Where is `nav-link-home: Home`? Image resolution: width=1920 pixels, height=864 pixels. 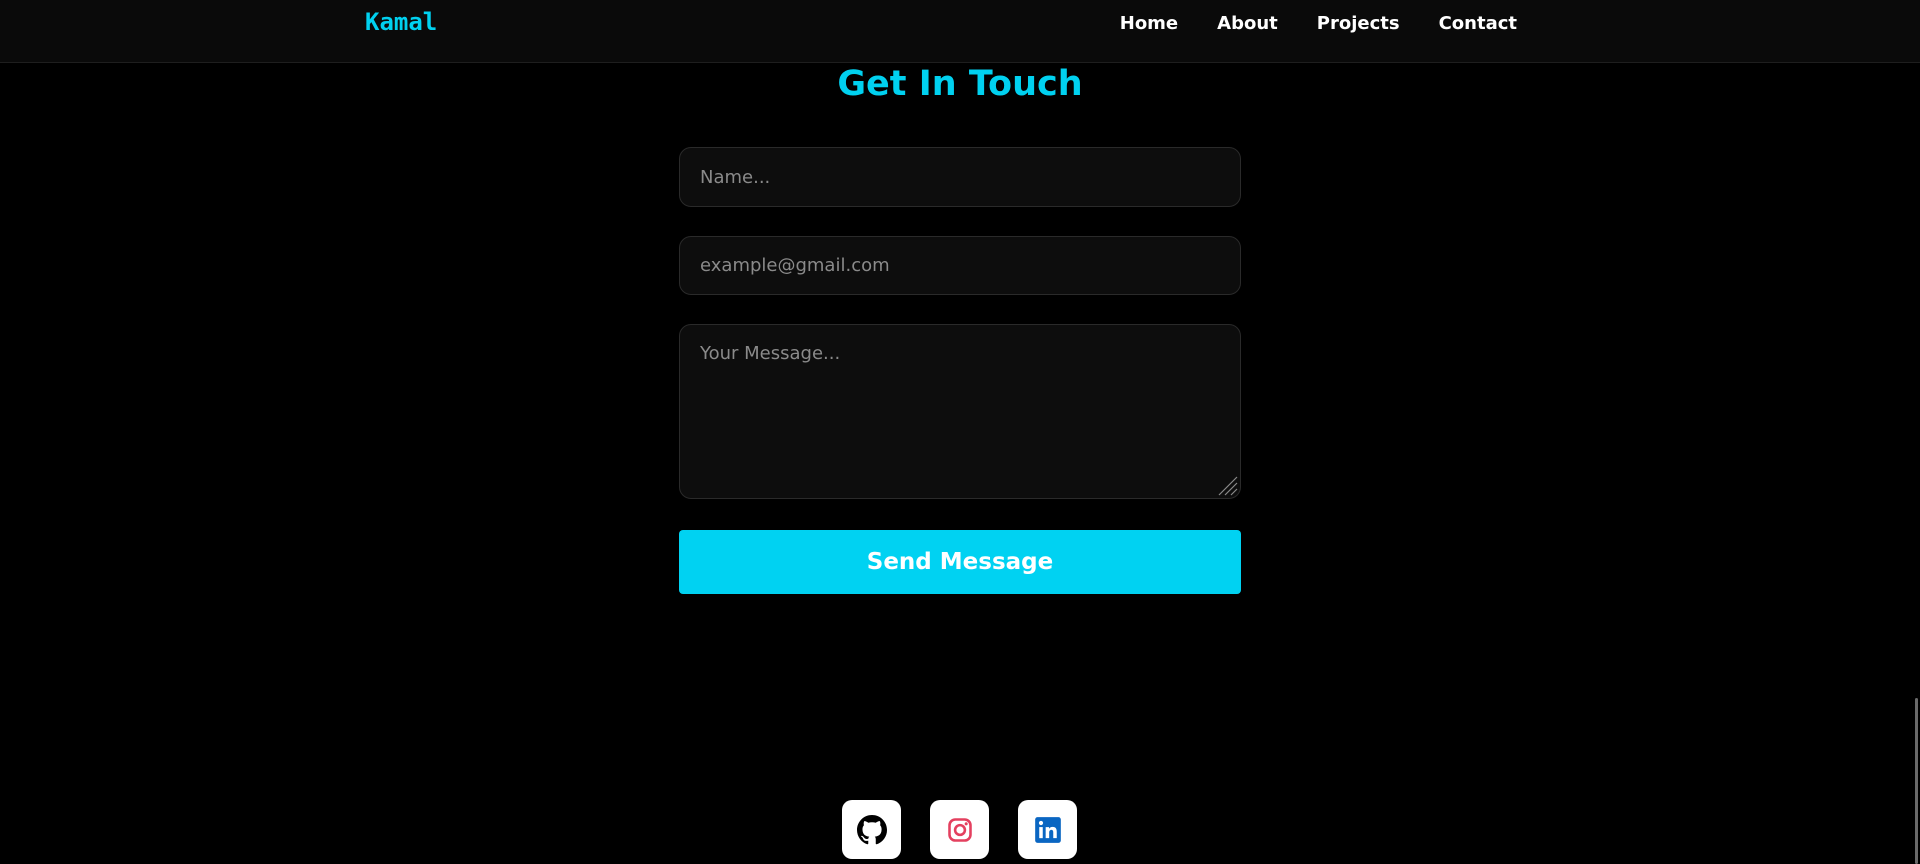 nav-link-home: Home is located at coordinates (1149, 23).